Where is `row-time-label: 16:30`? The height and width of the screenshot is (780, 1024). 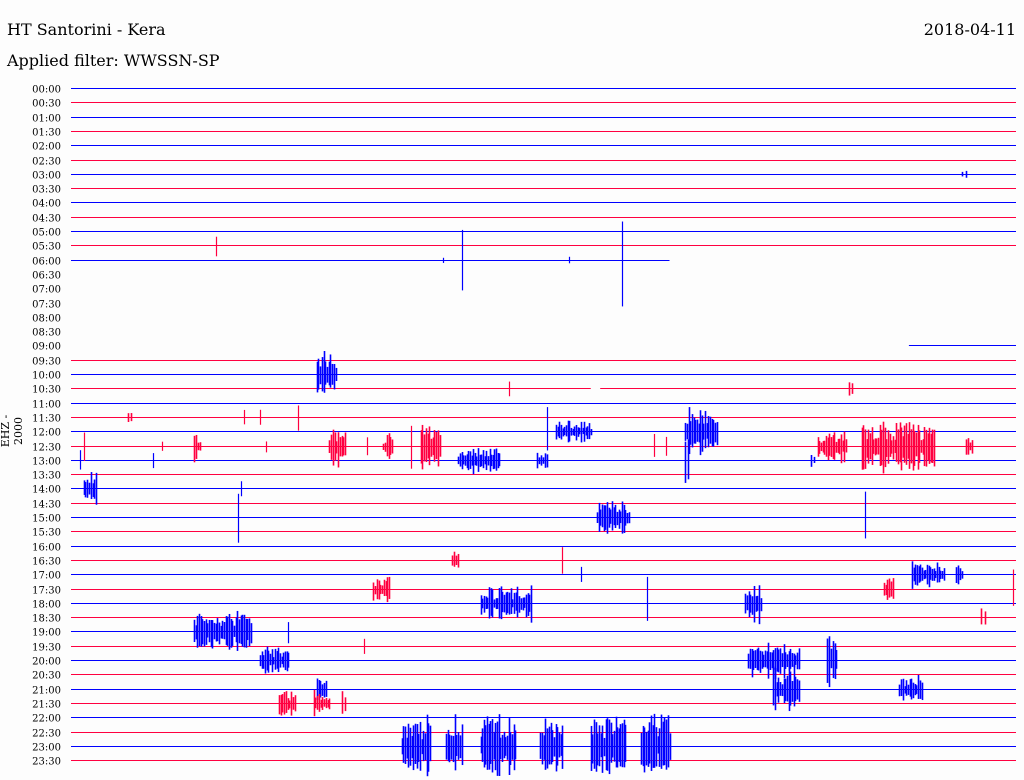
row-time-label: 16:30 is located at coordinates (46, 562).